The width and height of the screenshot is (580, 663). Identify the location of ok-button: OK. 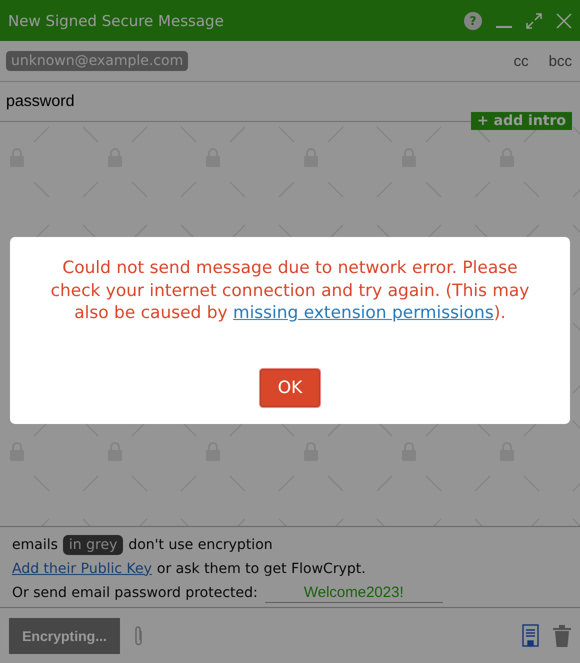
(290, 387).